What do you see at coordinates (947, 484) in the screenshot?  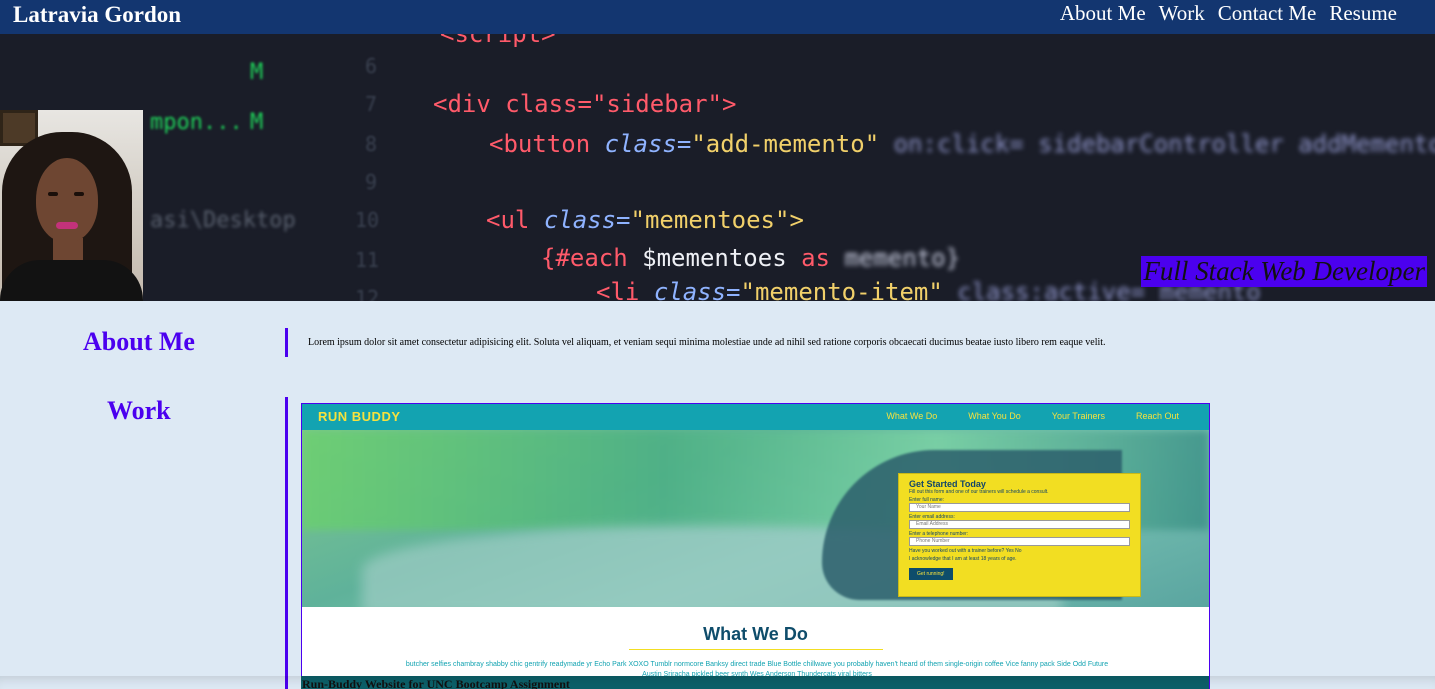 I see `form-title: Get Started Today` at bounding box center [947, 484].